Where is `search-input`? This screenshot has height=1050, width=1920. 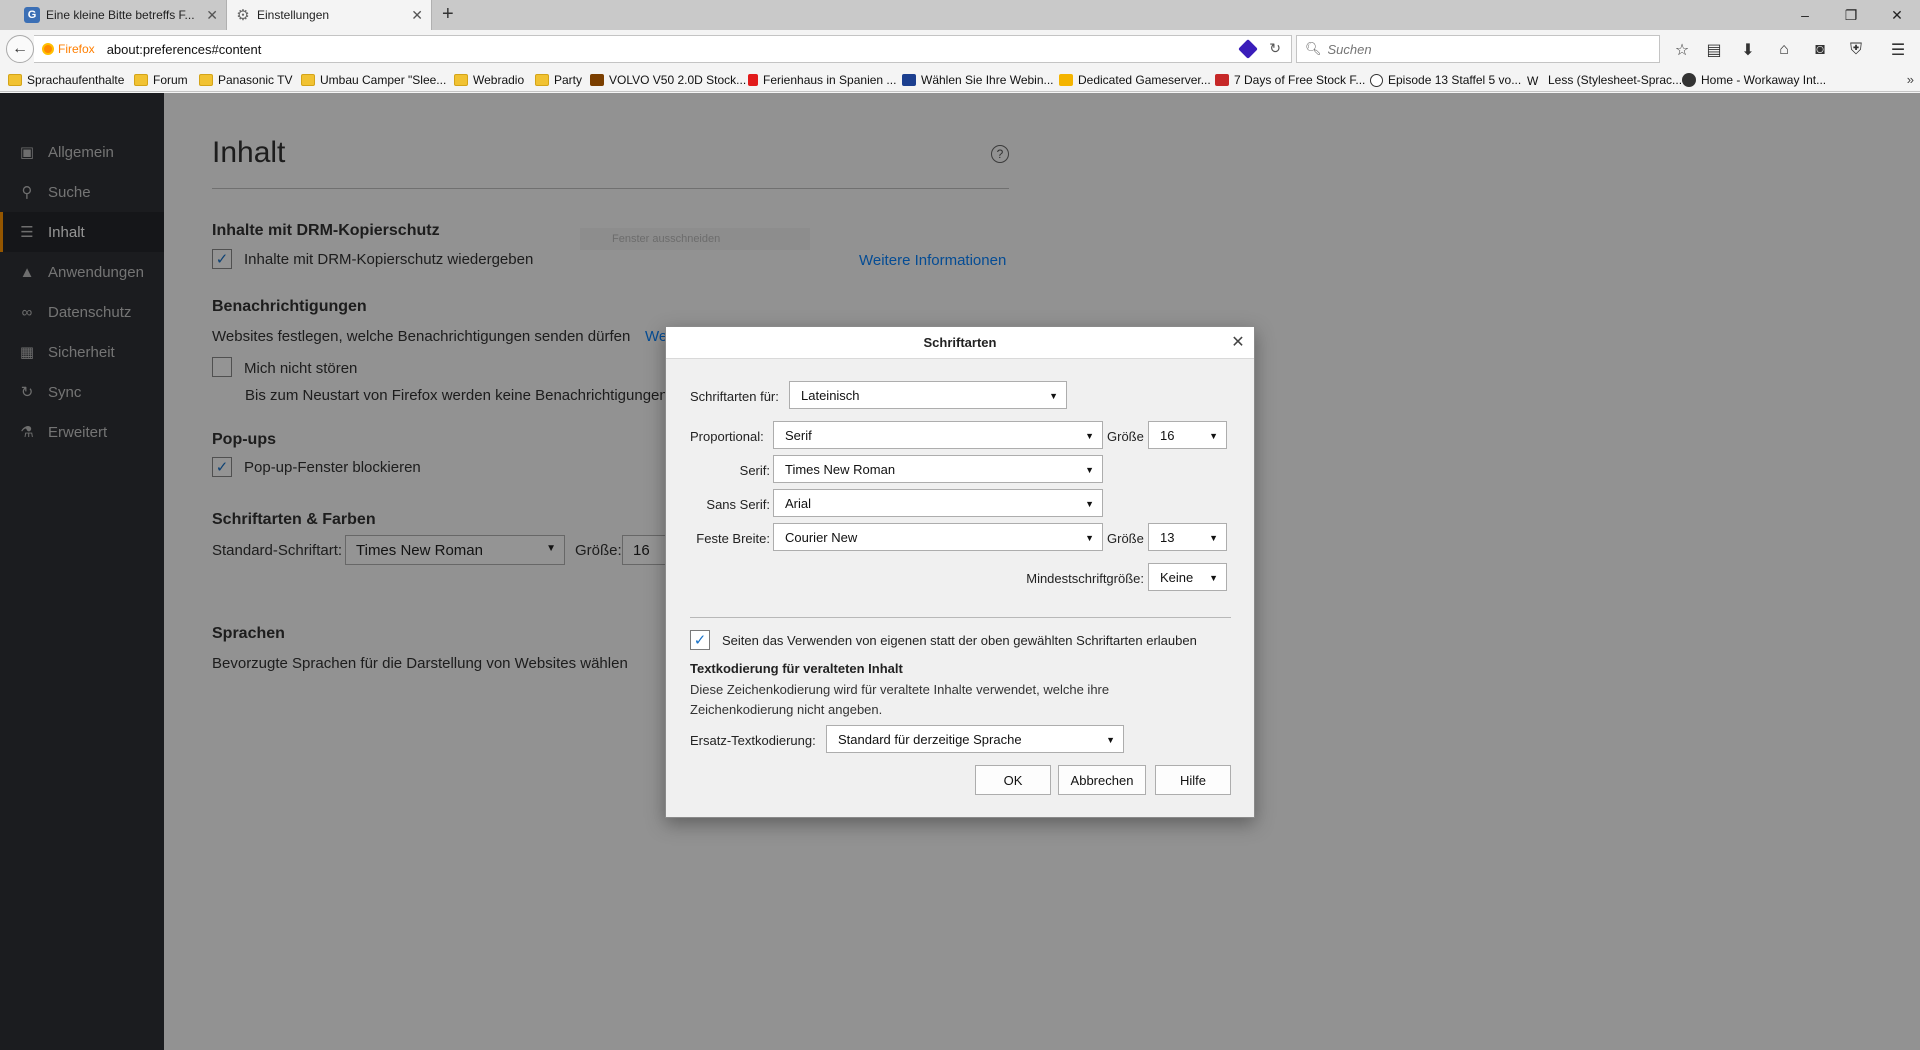
search-input is located at coordinates (1477, 49).